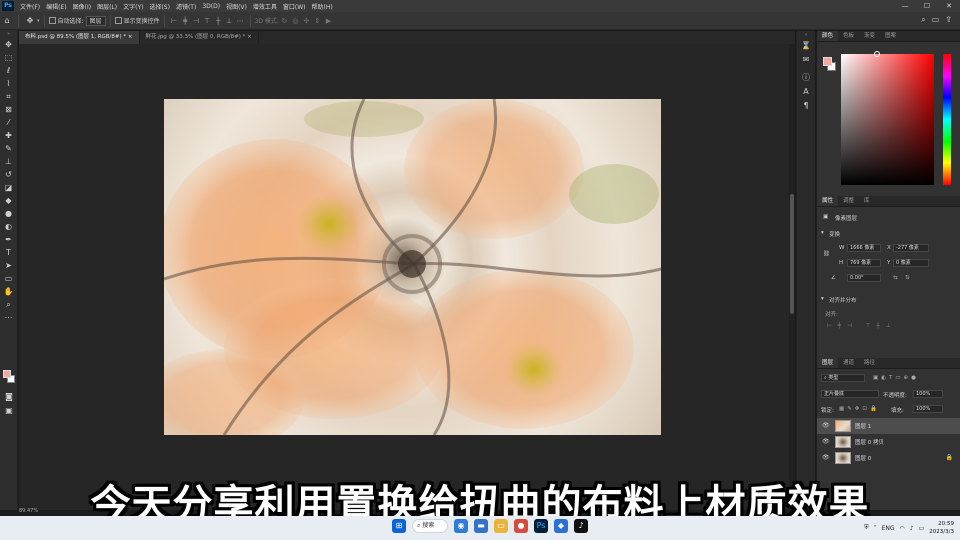 The height and width of the screenshot is (540, 960). I want to click on flip-horizontal-icon: ⇆, so click(895, 278).